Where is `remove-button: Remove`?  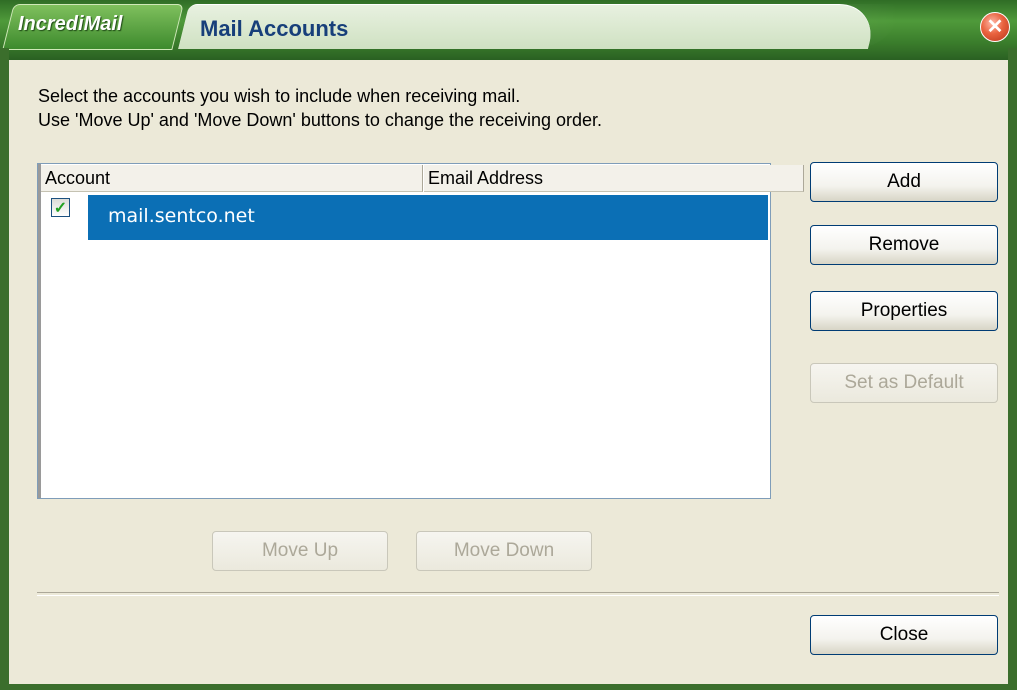 remove-button: Remove is located at coordinates (904, 245).